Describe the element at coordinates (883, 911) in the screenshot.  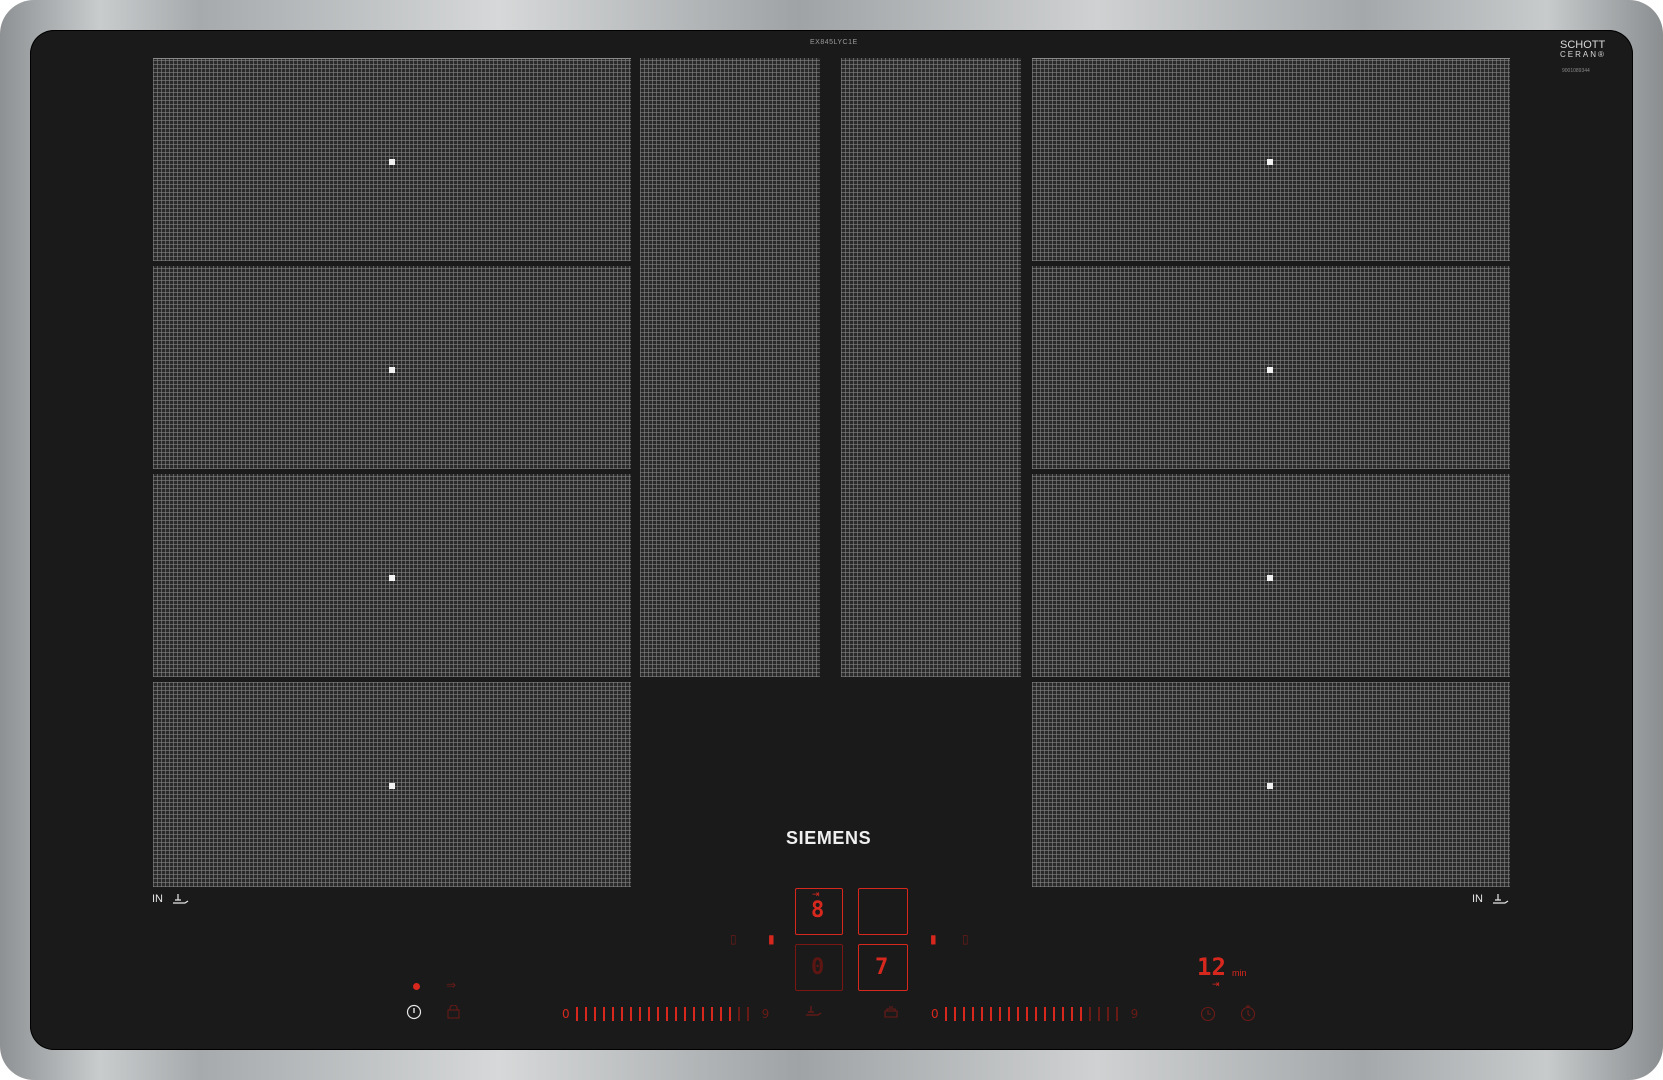
I see `secondary-display` at that location.